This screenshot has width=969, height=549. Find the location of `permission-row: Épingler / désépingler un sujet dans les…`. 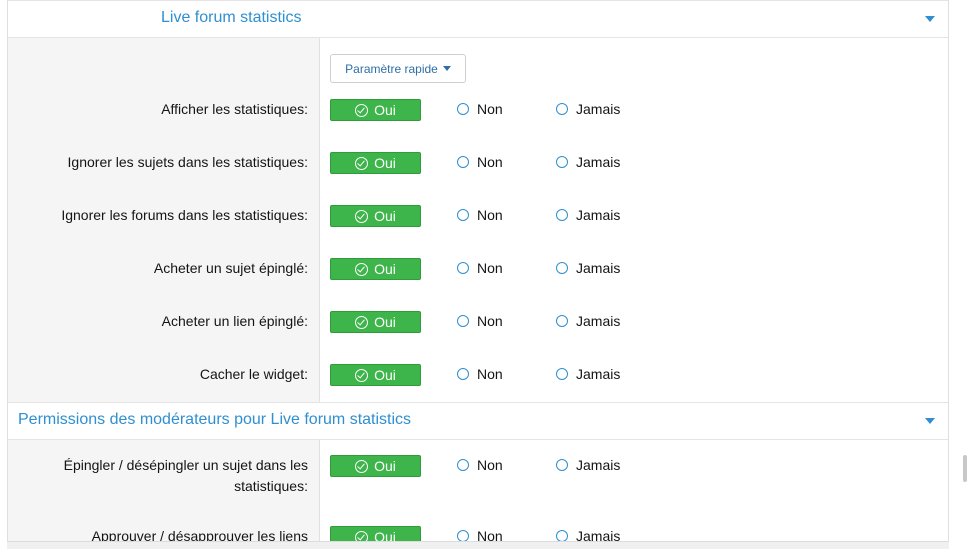

permission-row: Épingler / désépingler un sujet dans les… is located at coordinates (478, 477).